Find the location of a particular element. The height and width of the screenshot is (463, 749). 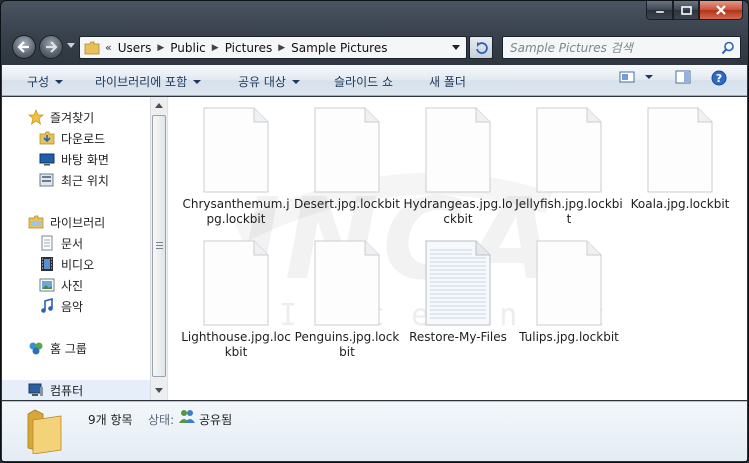

sidebar-item-music: 음악 is located at coordinates (61, 306).